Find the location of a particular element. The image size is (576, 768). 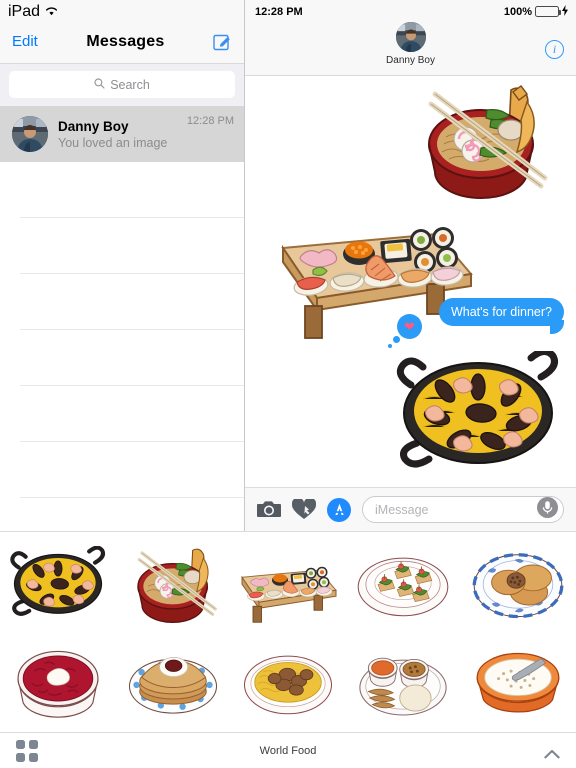

compose-icon is located at coordinates (222, 41).